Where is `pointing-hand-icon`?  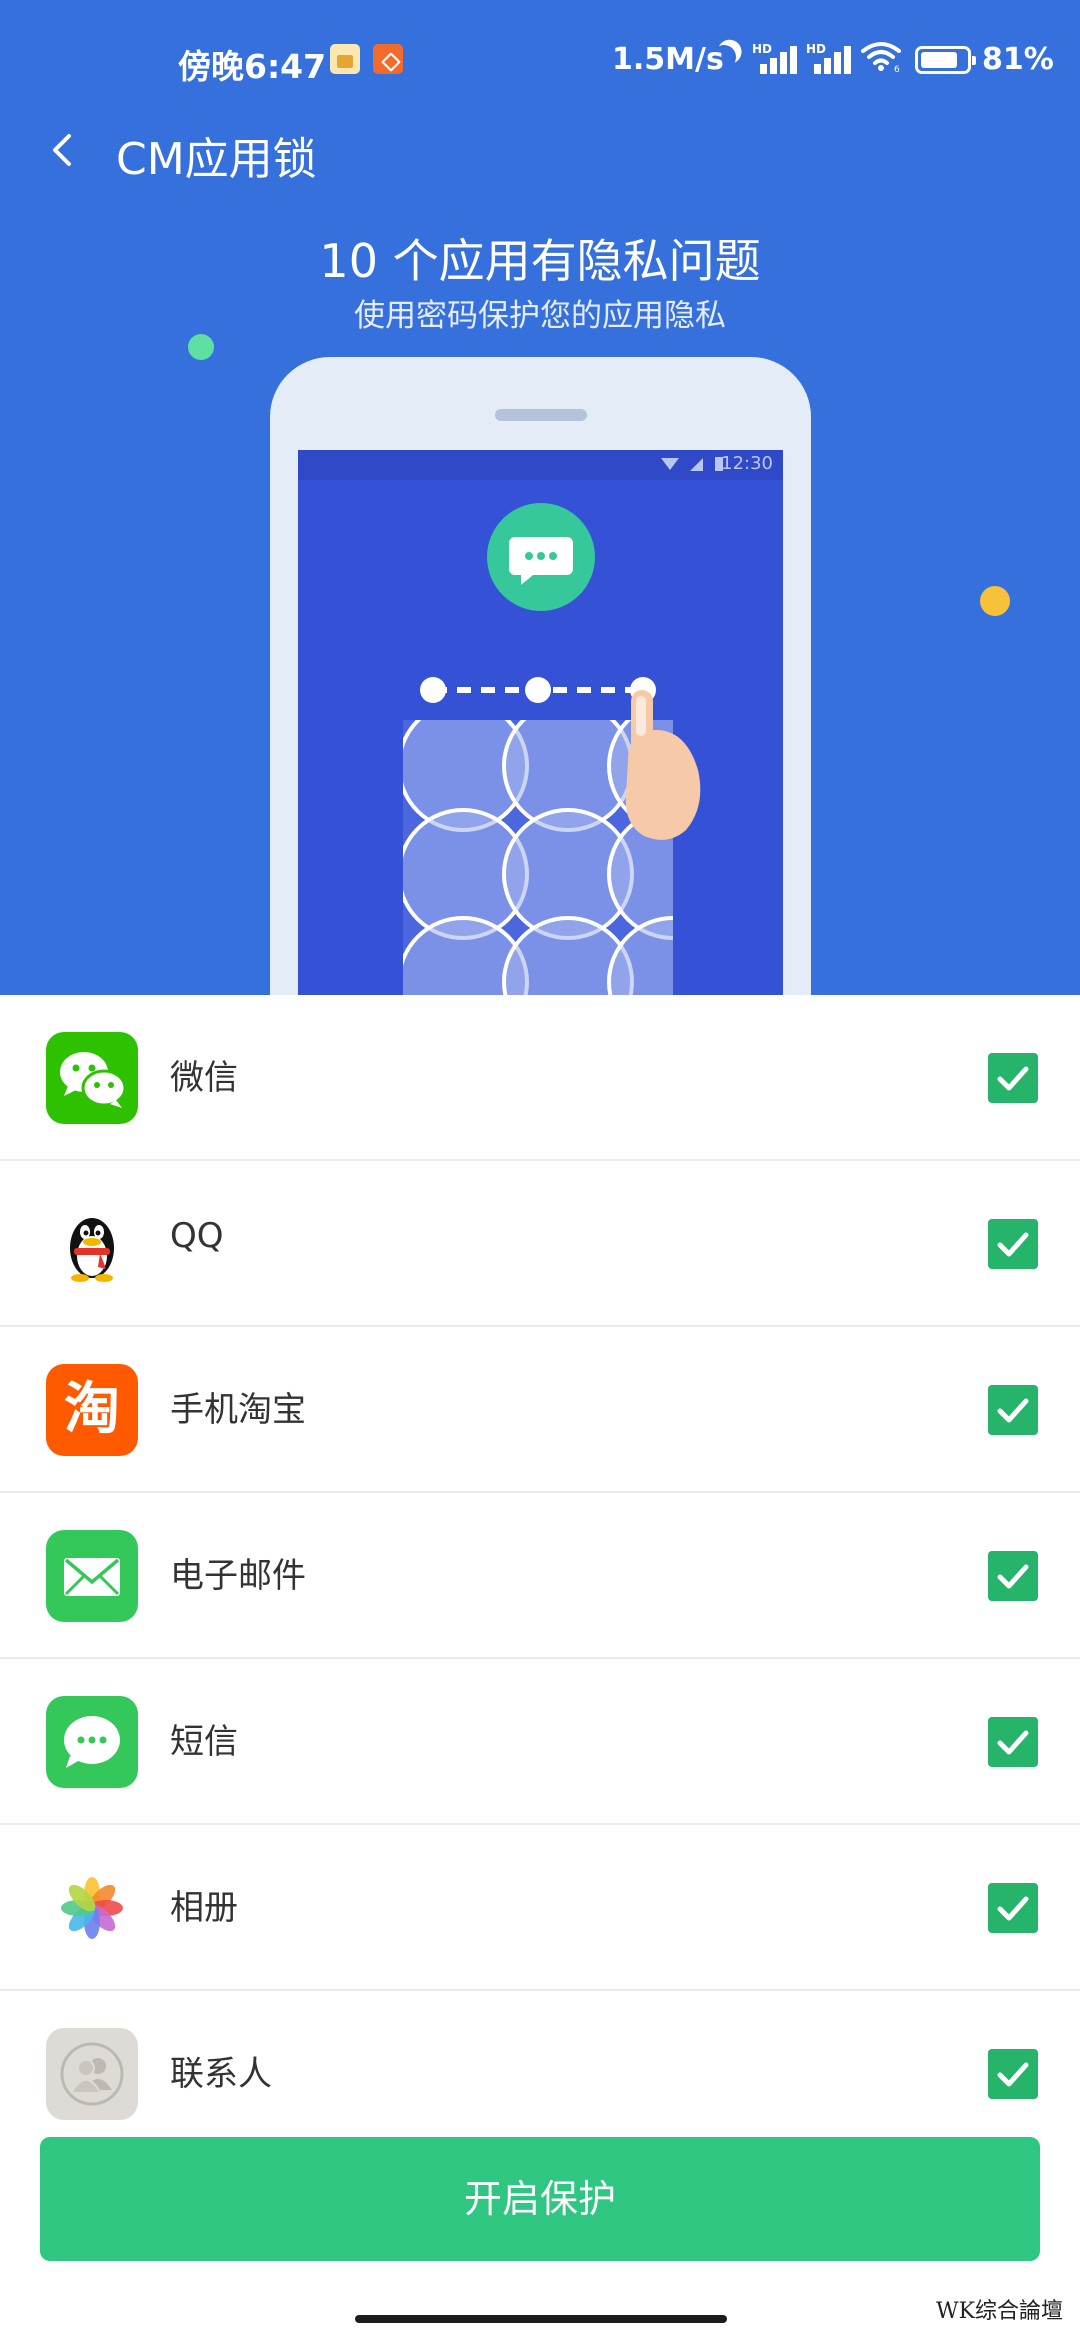
pointing-hand-icon is located at coordinates (663, 765).